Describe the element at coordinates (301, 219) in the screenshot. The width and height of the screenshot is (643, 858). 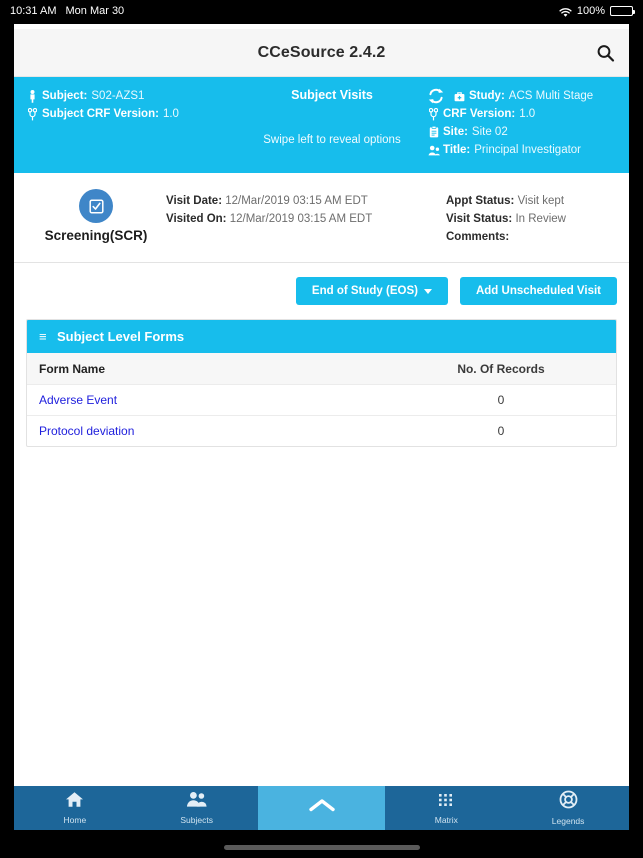
I see `visited-on-value: 12/Mar/2019 03:15 AM EDT` at that location.